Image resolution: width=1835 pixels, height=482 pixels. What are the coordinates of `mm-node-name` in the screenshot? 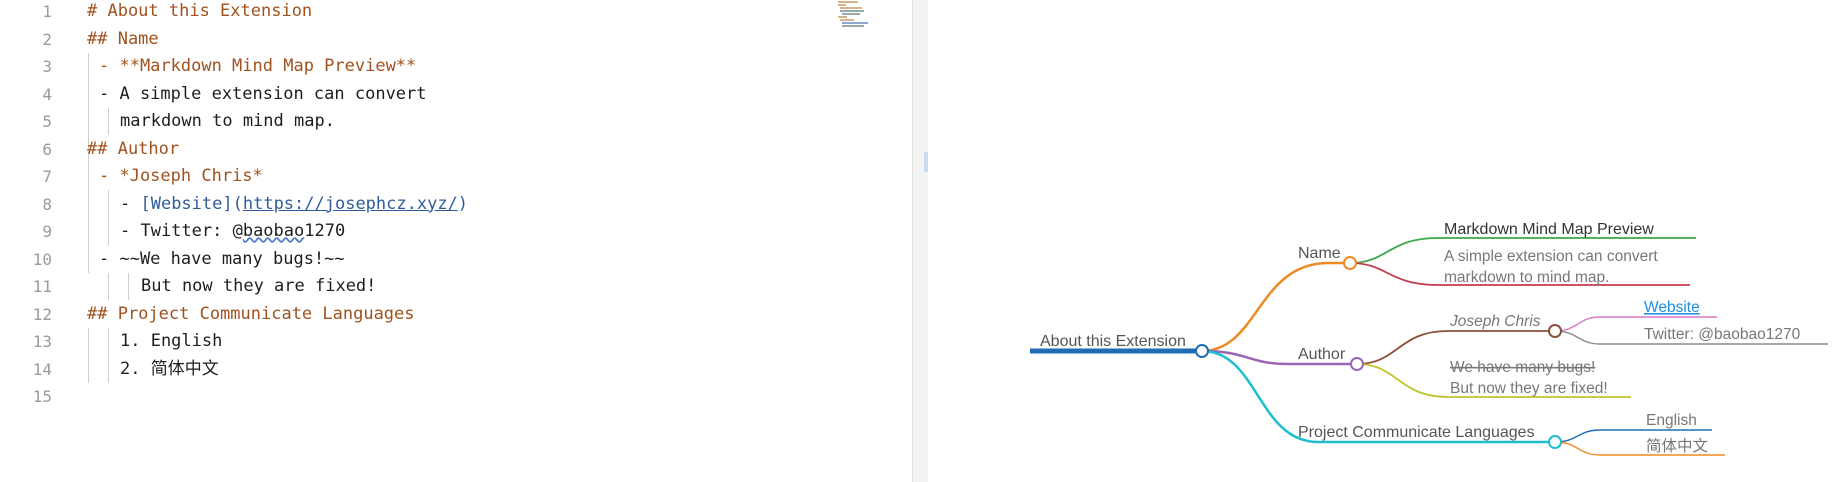 It's located at (1350, 263).